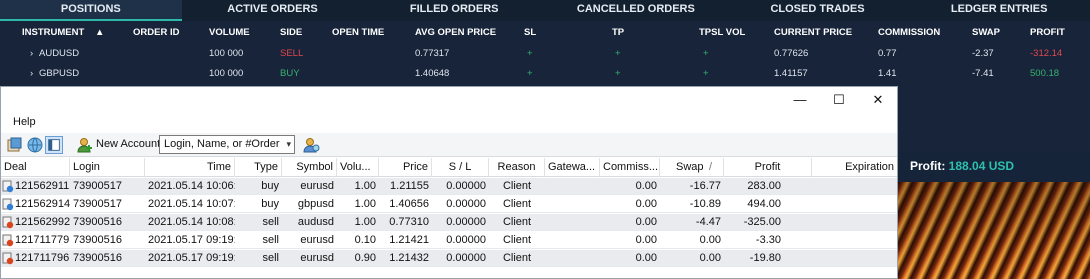  What do you see at coordinates (791, 73) in the screenshot?
I see `current-price: 1.41157` at bounding box center [791, 73].